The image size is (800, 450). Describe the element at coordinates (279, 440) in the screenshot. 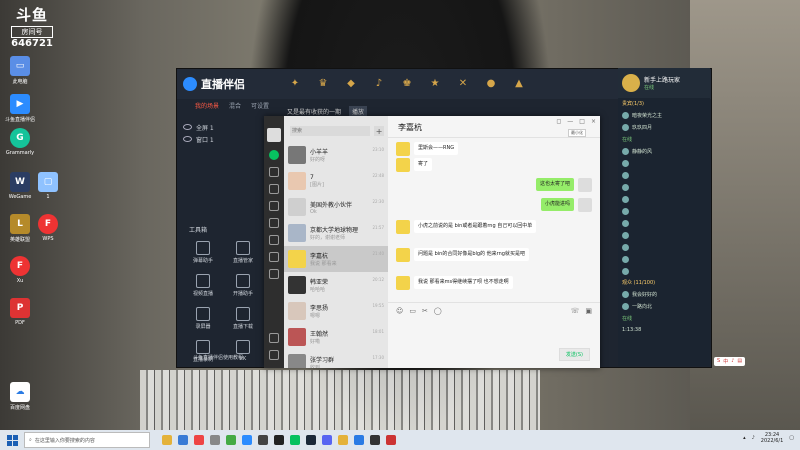

I see `qq-icon` at that location.